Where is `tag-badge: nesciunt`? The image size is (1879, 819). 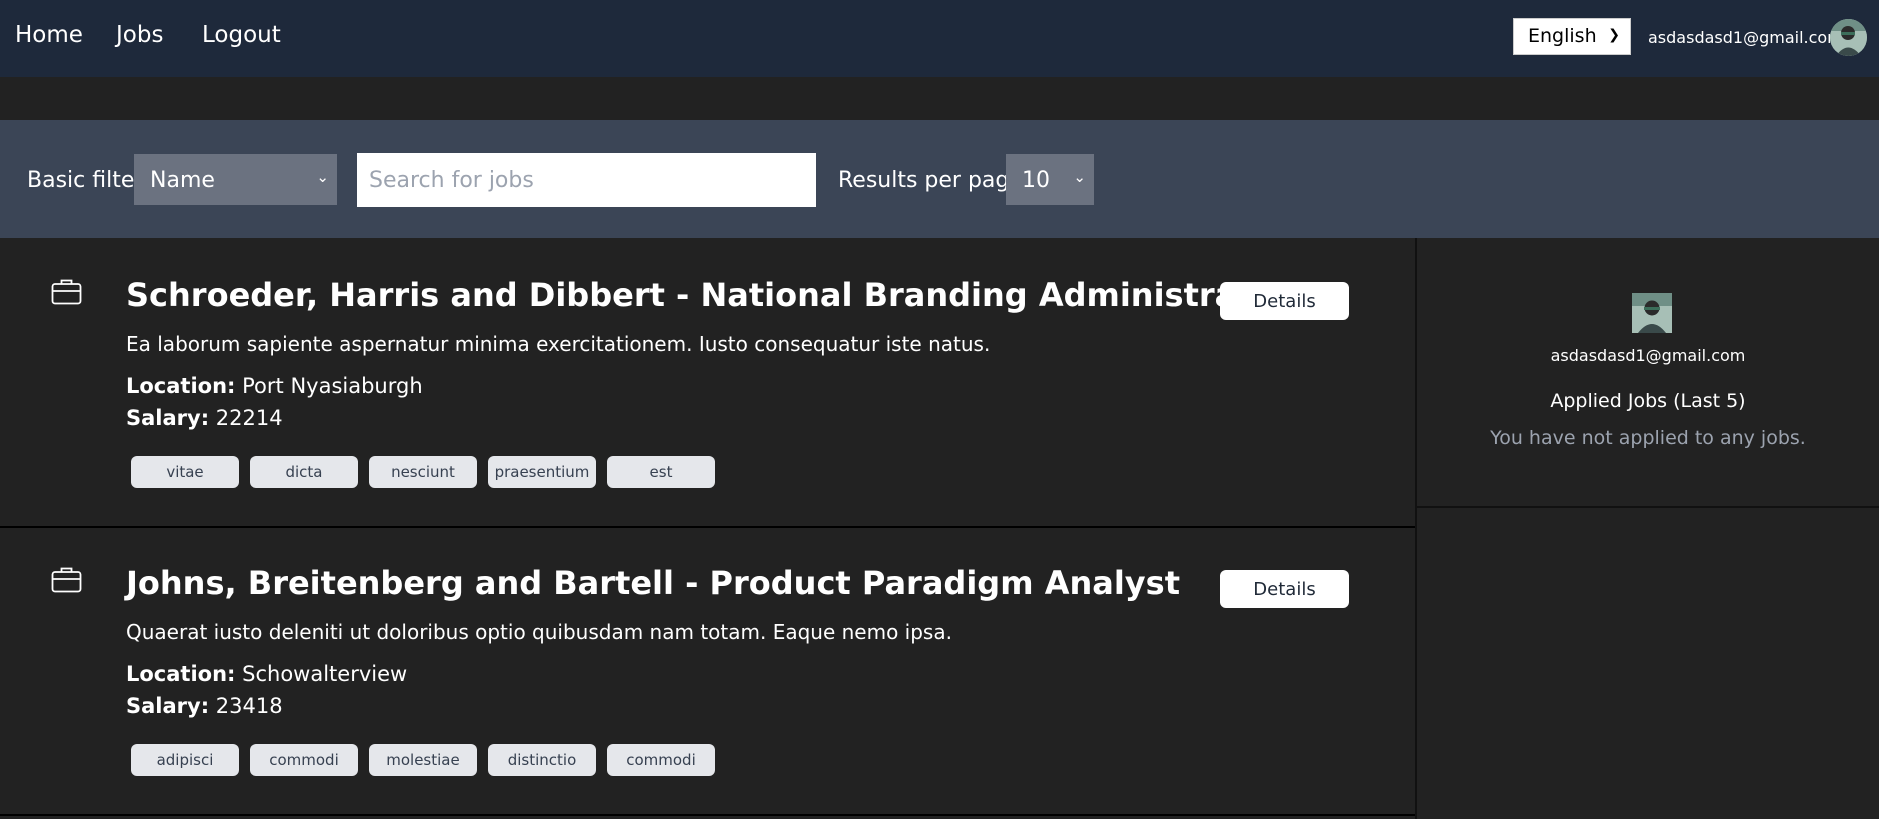
tag-badge: nesciunt is located at coordinates (423, 472).